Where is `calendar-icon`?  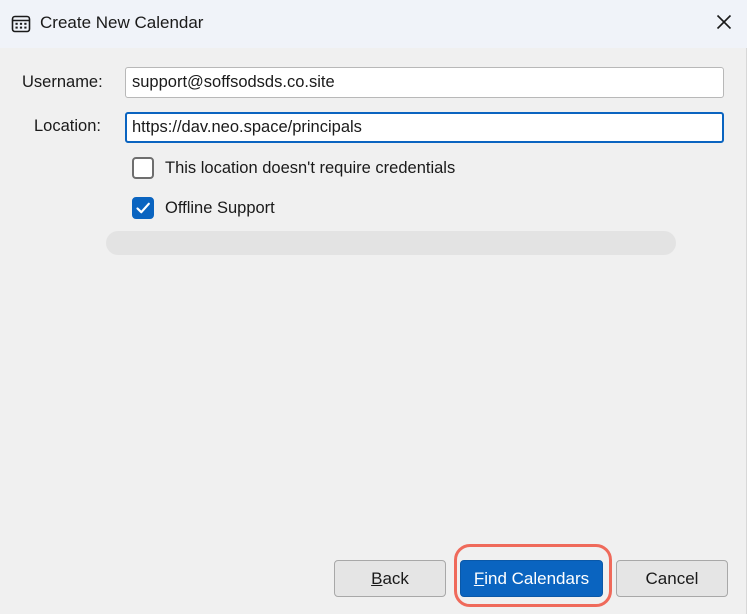
calendar-icon is located at coordinates (21, 24).